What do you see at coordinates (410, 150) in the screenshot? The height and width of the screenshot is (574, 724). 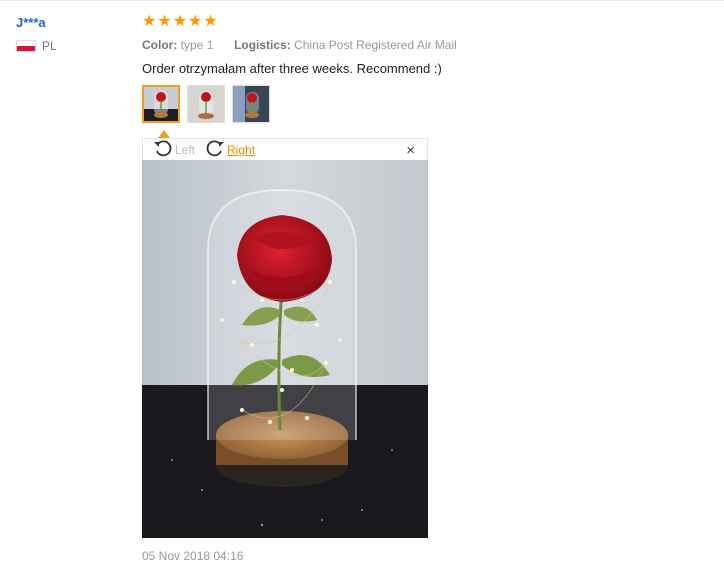 I see `close-icon: ×` at bounding box center [410, 150].